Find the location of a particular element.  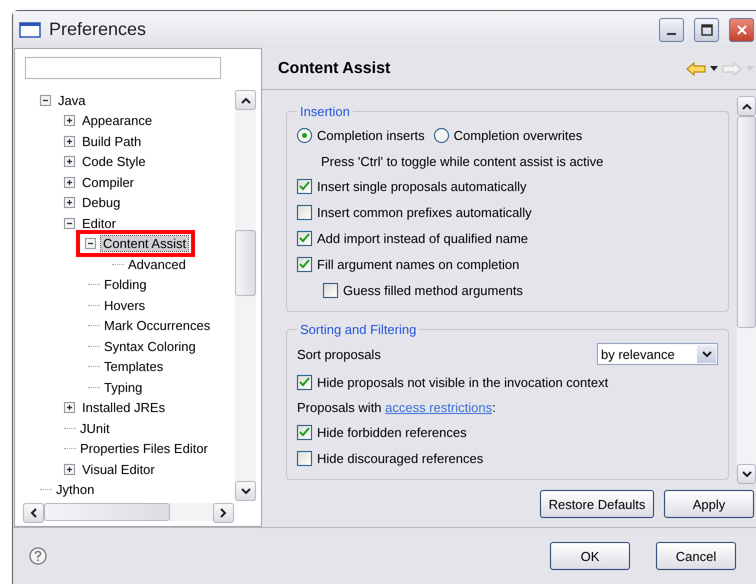

maximize-button is located at coordinates (706, 30).